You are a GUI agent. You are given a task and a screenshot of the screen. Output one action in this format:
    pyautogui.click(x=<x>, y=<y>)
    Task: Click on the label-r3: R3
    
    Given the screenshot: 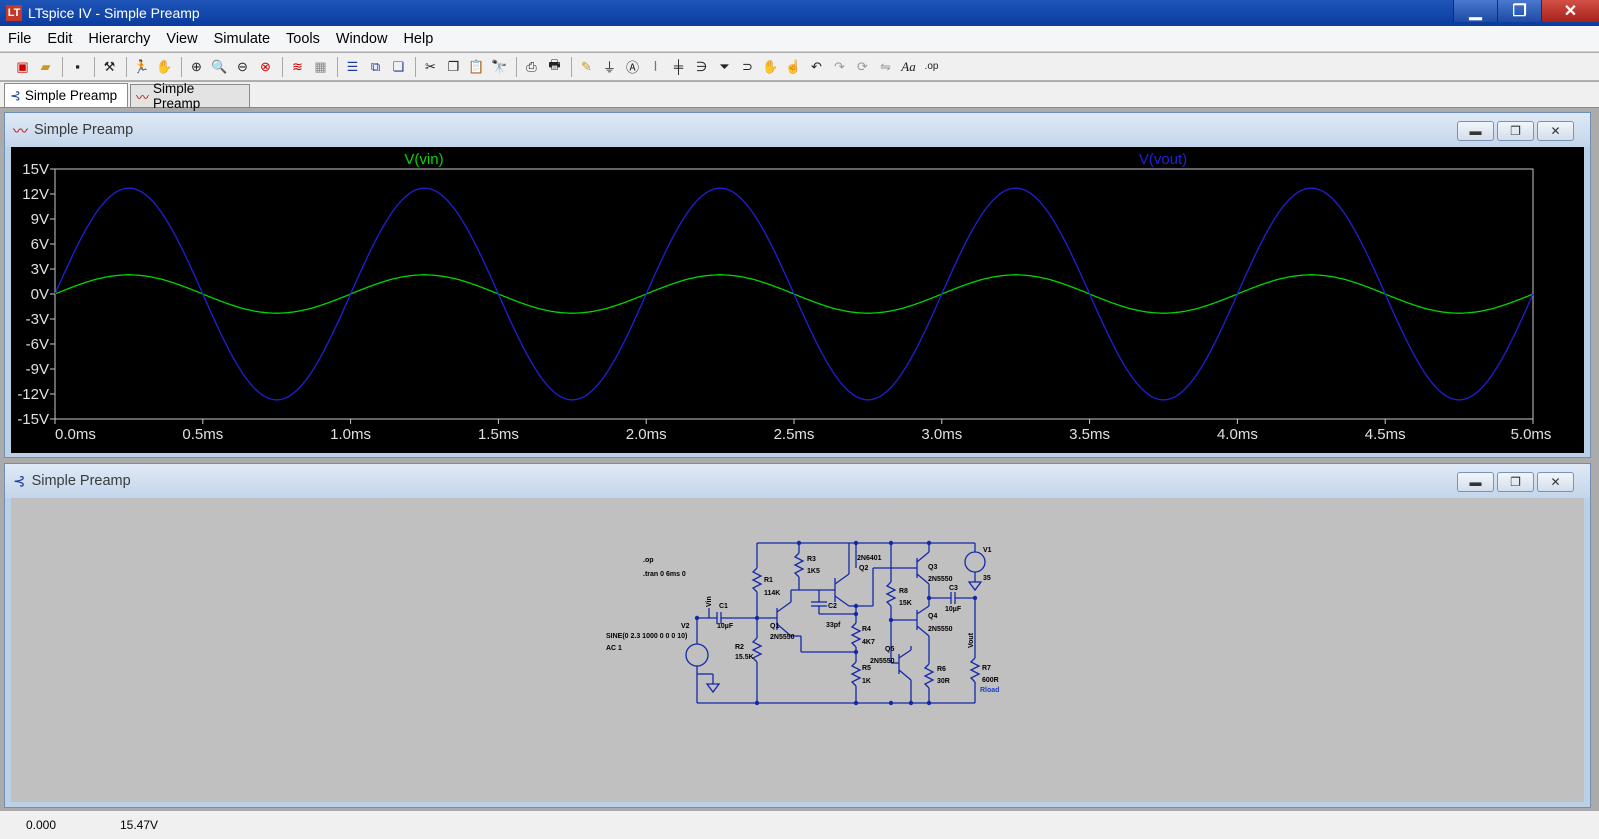 What is the action you would take?
    pyautogui.click(x=811, y=559)
    